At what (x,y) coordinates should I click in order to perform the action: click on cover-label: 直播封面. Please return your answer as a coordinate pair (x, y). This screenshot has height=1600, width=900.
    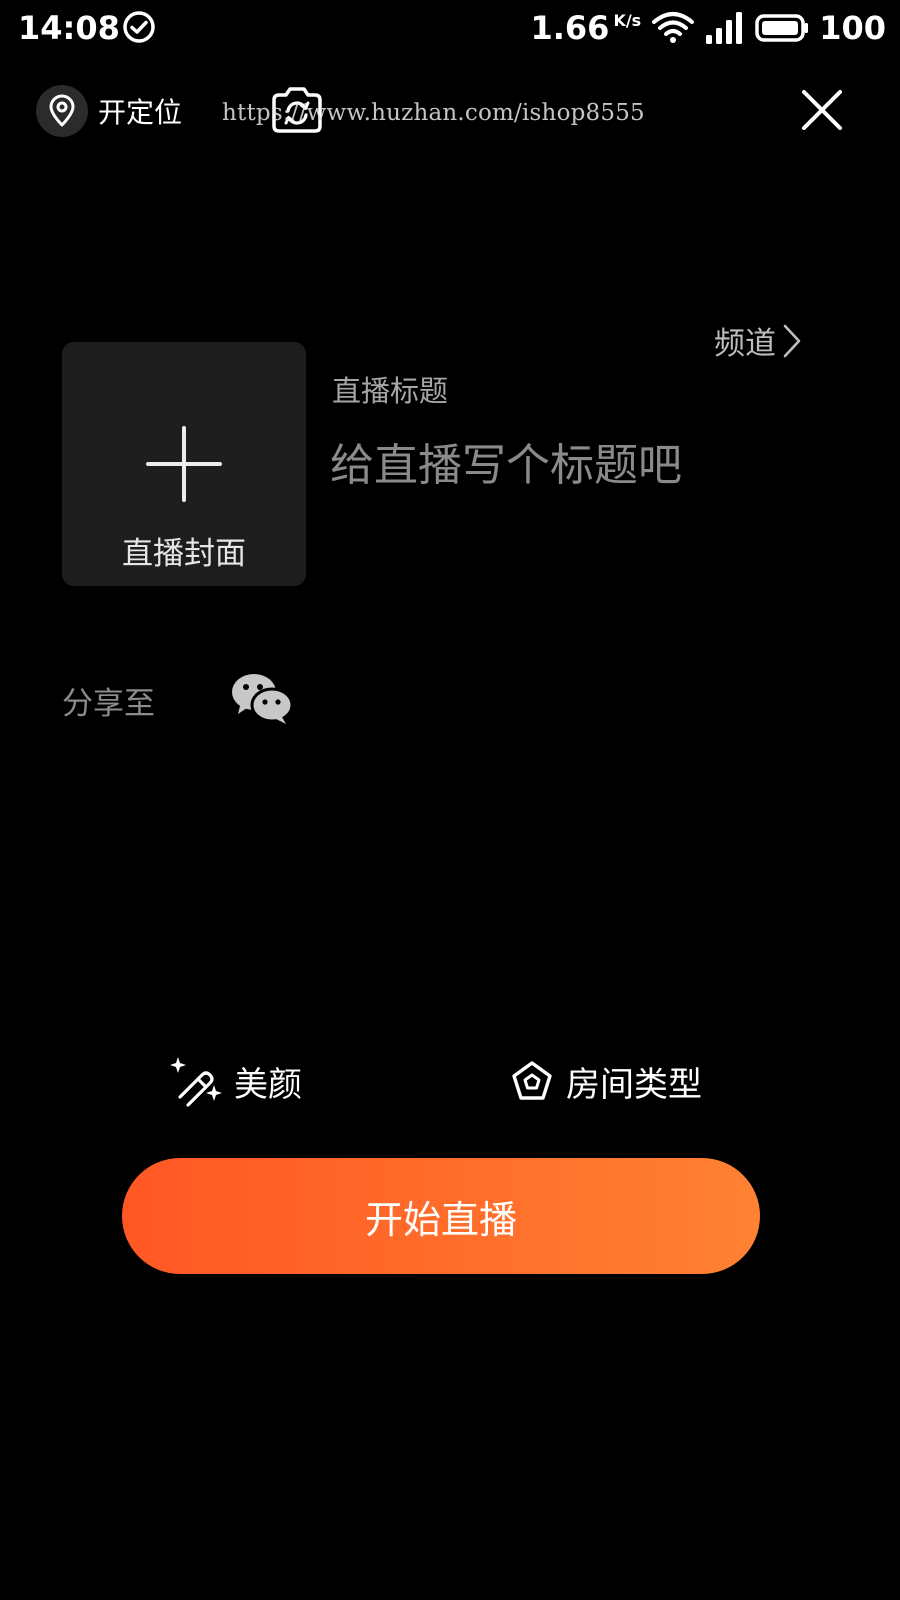
    Looking at the image, I should click on (184, 554).